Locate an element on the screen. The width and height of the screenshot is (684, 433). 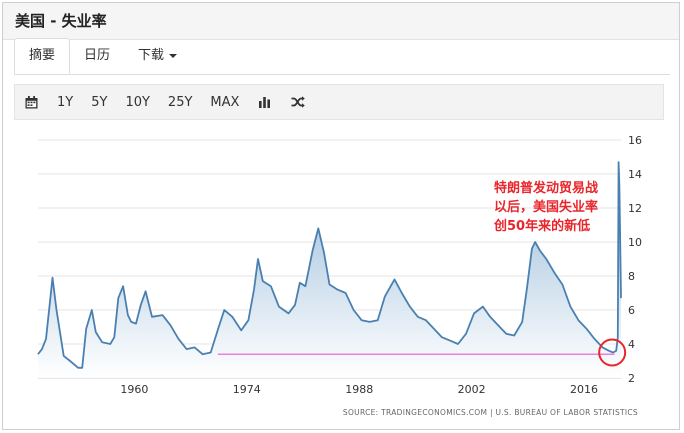
x-tick-label: 1974 is located at coordinates (247, 389).